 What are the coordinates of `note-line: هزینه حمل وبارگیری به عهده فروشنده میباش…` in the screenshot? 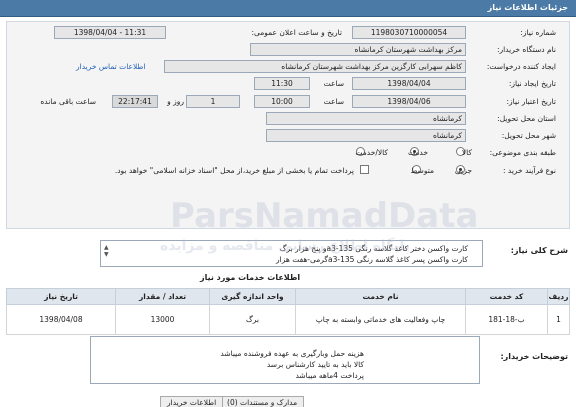 It's located at (292, 353).